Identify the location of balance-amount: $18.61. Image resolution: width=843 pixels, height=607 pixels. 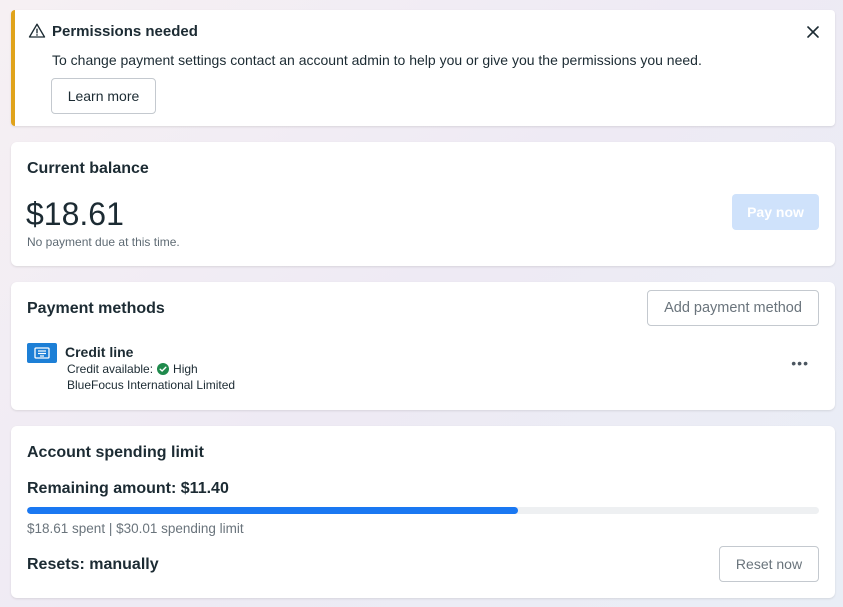
(75, 214).